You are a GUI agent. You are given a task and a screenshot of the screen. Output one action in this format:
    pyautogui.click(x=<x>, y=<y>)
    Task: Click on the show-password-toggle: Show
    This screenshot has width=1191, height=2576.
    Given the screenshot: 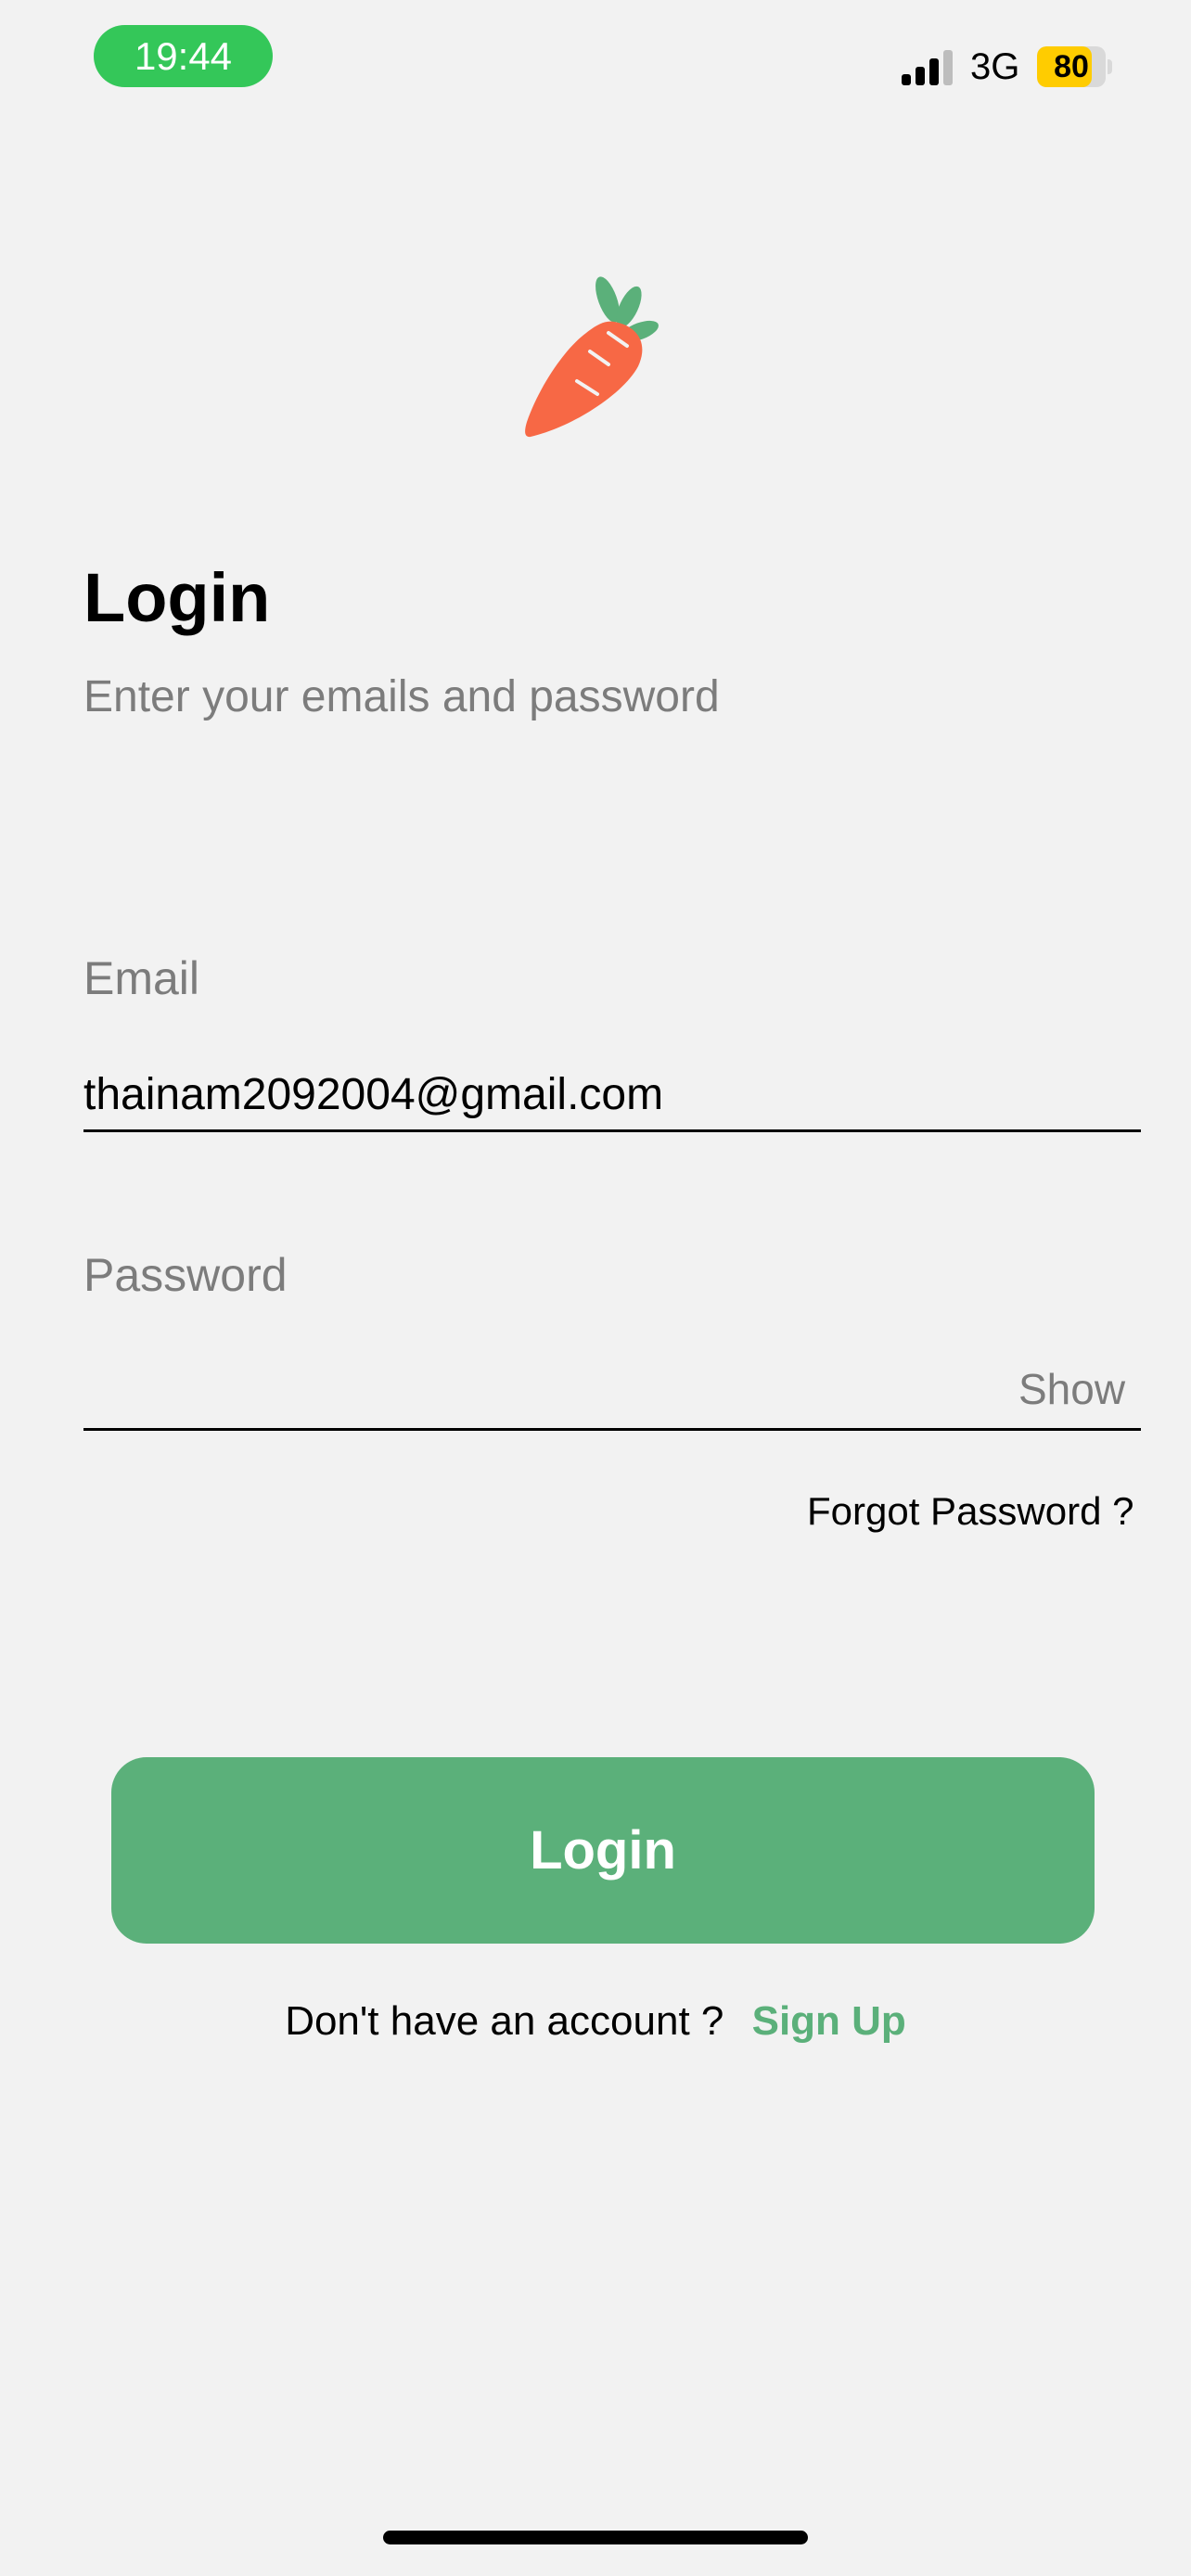 What is the action you would take?
    pyautogui.click(x=1071, y=1389)
    